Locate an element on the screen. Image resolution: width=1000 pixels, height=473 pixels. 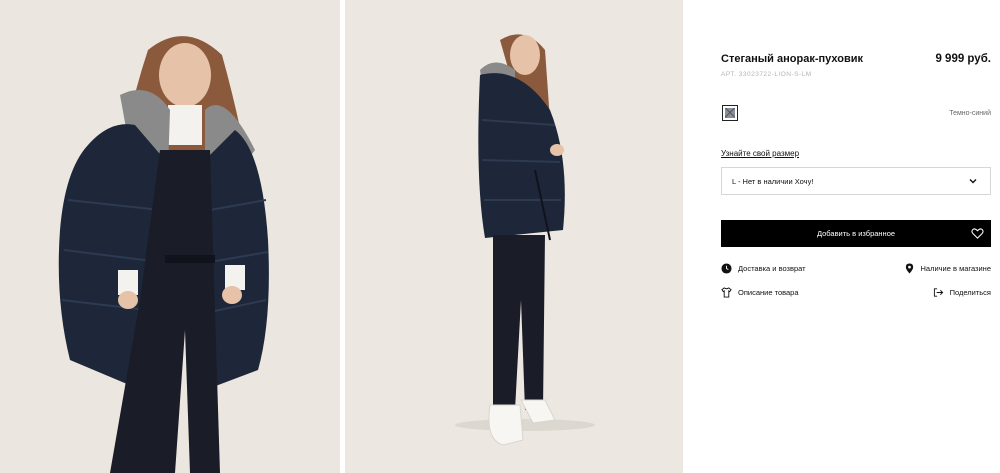
info-row-description: Описание товара Поделиться is located at coordinates (856, 292).